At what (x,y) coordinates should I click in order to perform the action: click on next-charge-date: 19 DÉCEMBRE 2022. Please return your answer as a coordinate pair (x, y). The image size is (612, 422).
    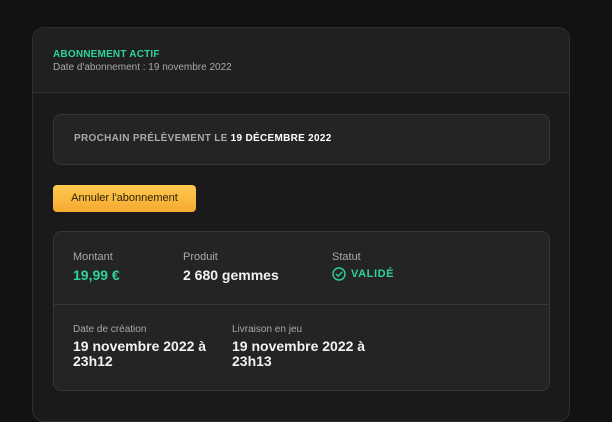
    Looking at the image, I should click on (281, 138).